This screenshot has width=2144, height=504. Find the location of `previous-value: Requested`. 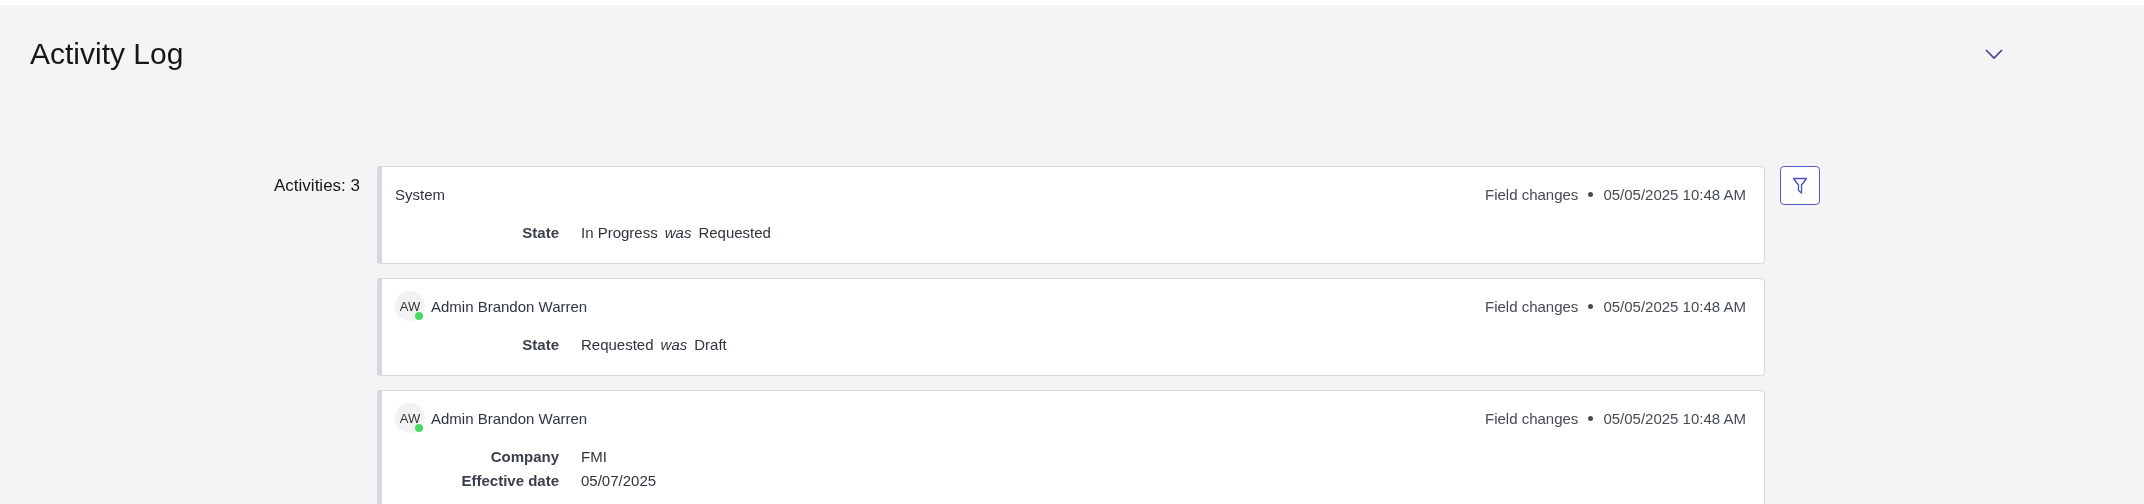

previous-value: Requested is located at coordinates (734, 232).